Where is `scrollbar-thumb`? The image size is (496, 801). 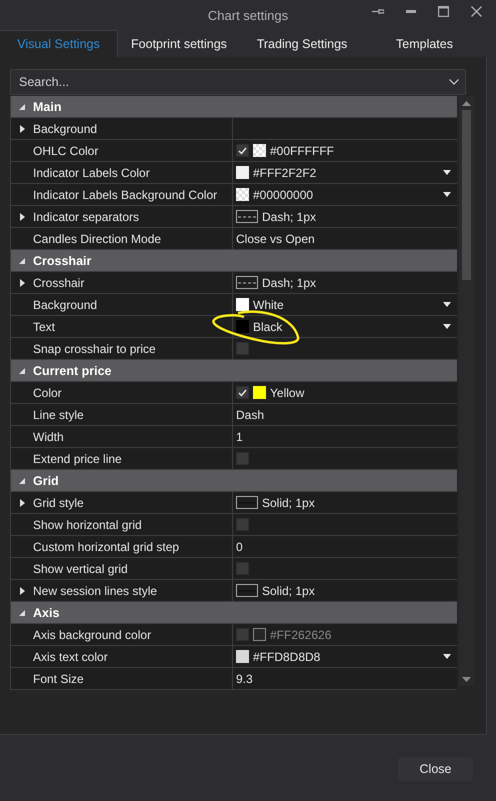
scrollbar-thumb is located at coordinates (466, 195).